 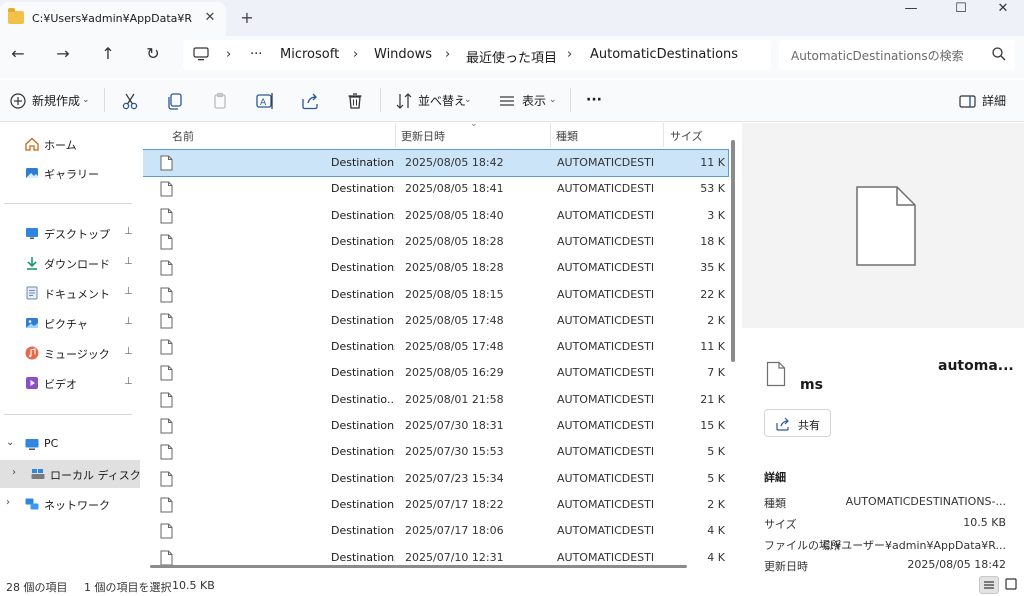 I want to click on share-button: 共有, so click(x=797, y=423).